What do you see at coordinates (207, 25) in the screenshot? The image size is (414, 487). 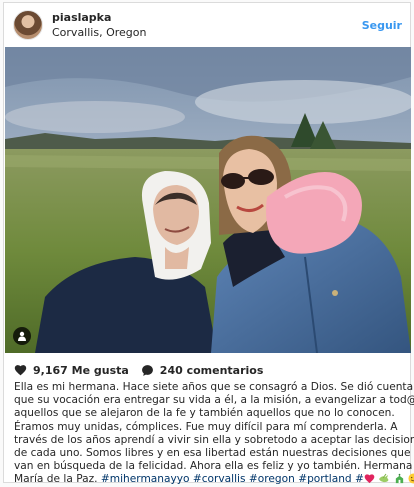 I see `post-header: piaslapka Corvallis, Oregon Seguir` at bounding box center [207, 25].